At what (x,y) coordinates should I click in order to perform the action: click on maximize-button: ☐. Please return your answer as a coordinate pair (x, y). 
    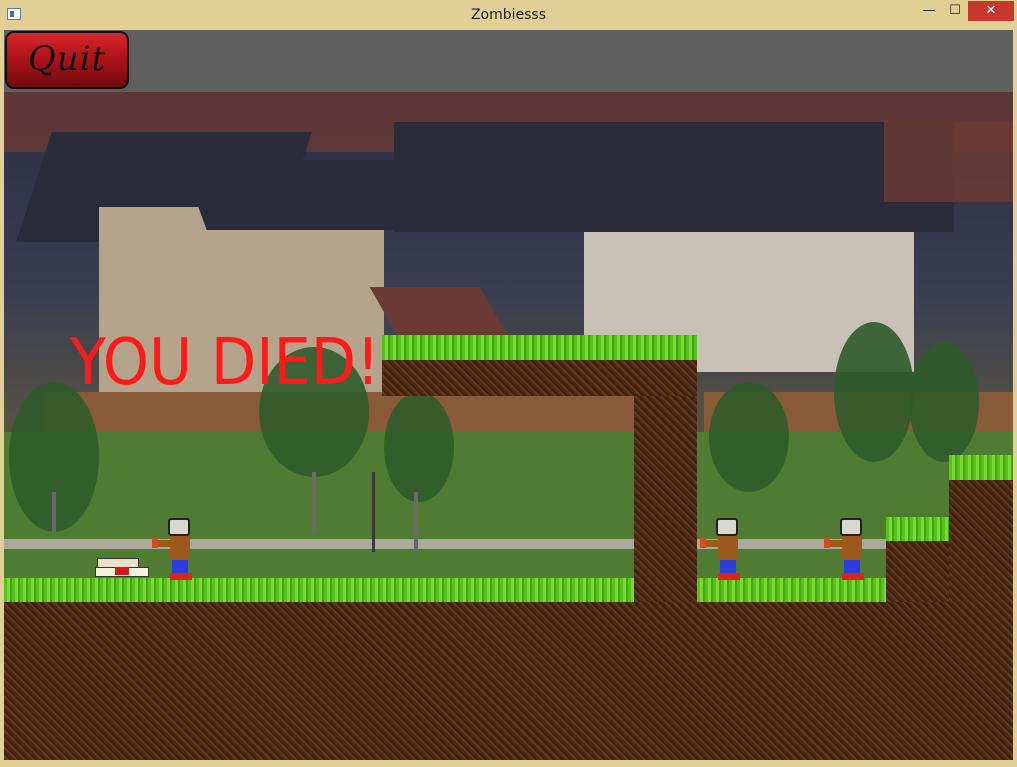
    Looking at the image, I should click on (955, 11).